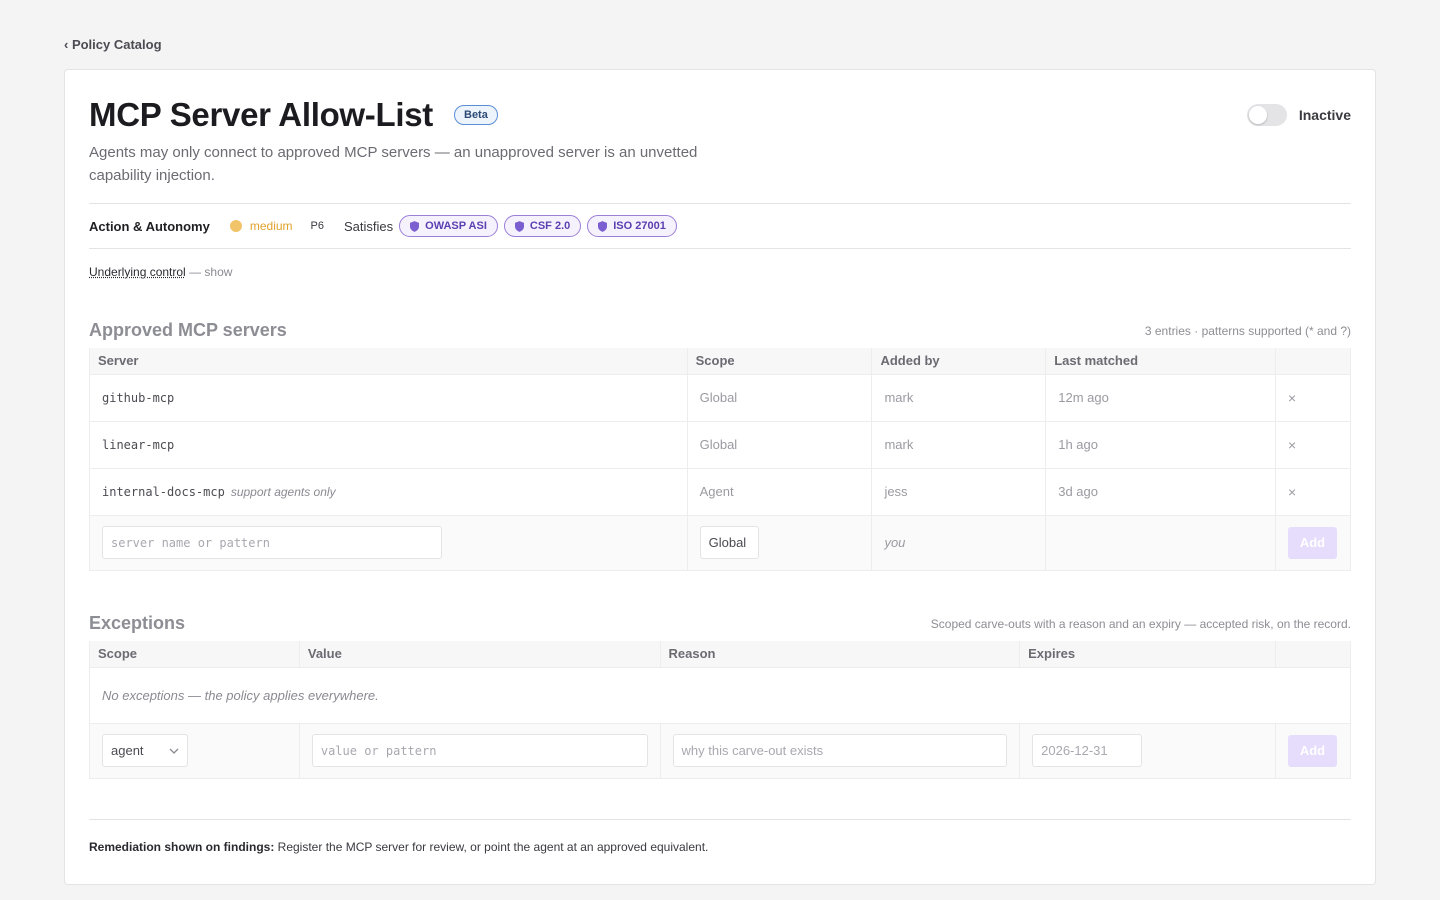 This screenshot has width=1440, height=900. What do you see at coordinates (127, 750) in the screenshot?
I see `exception-scope-value: agent` at bounding box center [127, 750].